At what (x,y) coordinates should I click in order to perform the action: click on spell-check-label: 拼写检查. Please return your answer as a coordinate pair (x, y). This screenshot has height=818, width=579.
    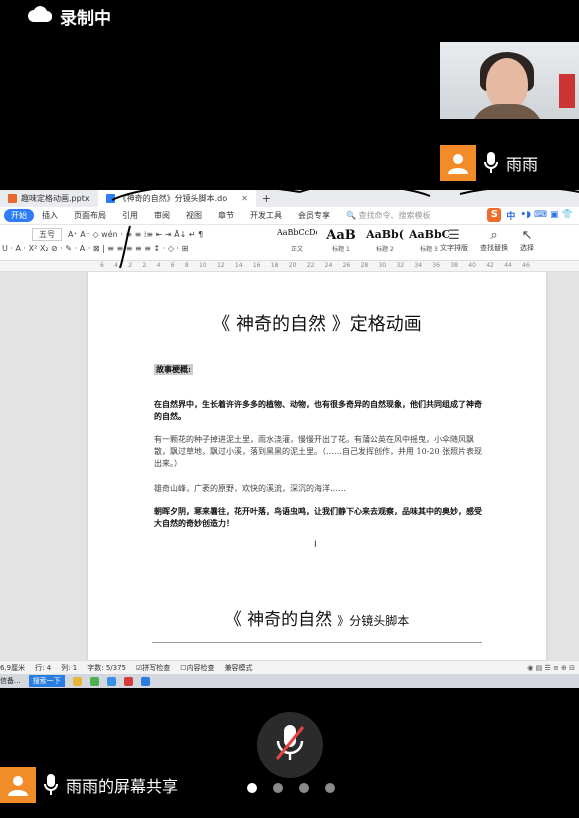
    Looking at the image, I should click on (156, 667).